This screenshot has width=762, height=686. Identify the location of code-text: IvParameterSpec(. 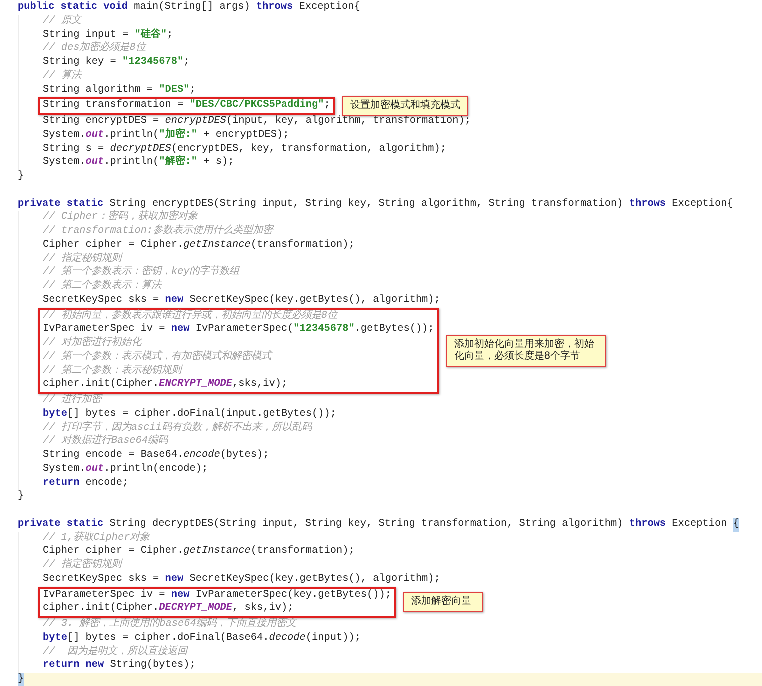
(244, 330).